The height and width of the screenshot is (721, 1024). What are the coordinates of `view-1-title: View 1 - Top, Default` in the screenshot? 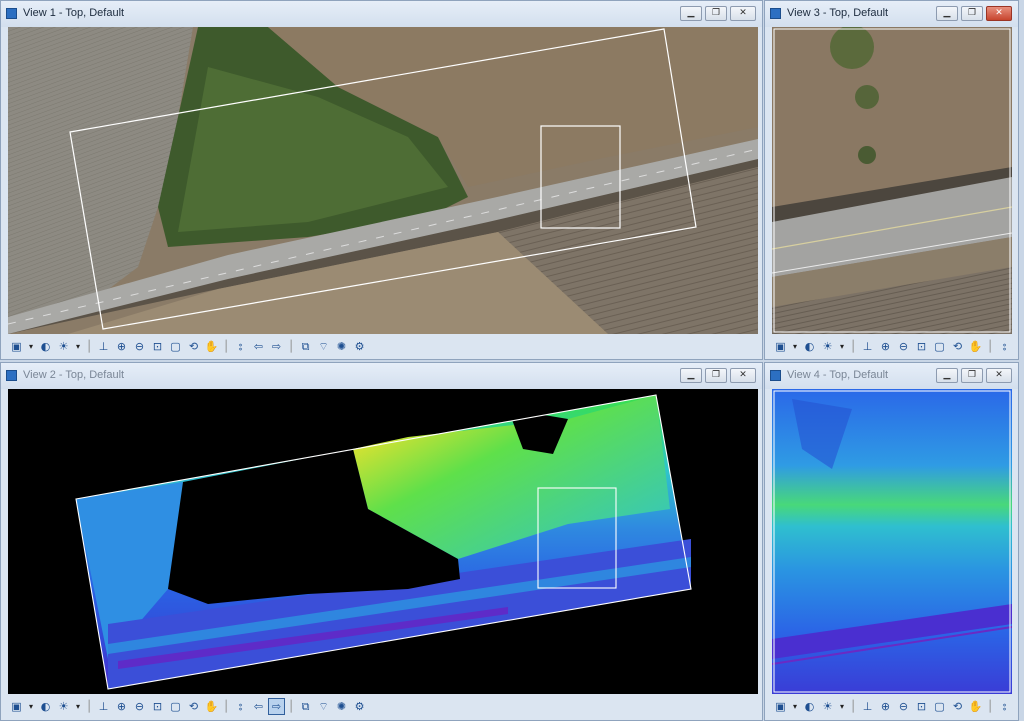 It's located at (74, 13).